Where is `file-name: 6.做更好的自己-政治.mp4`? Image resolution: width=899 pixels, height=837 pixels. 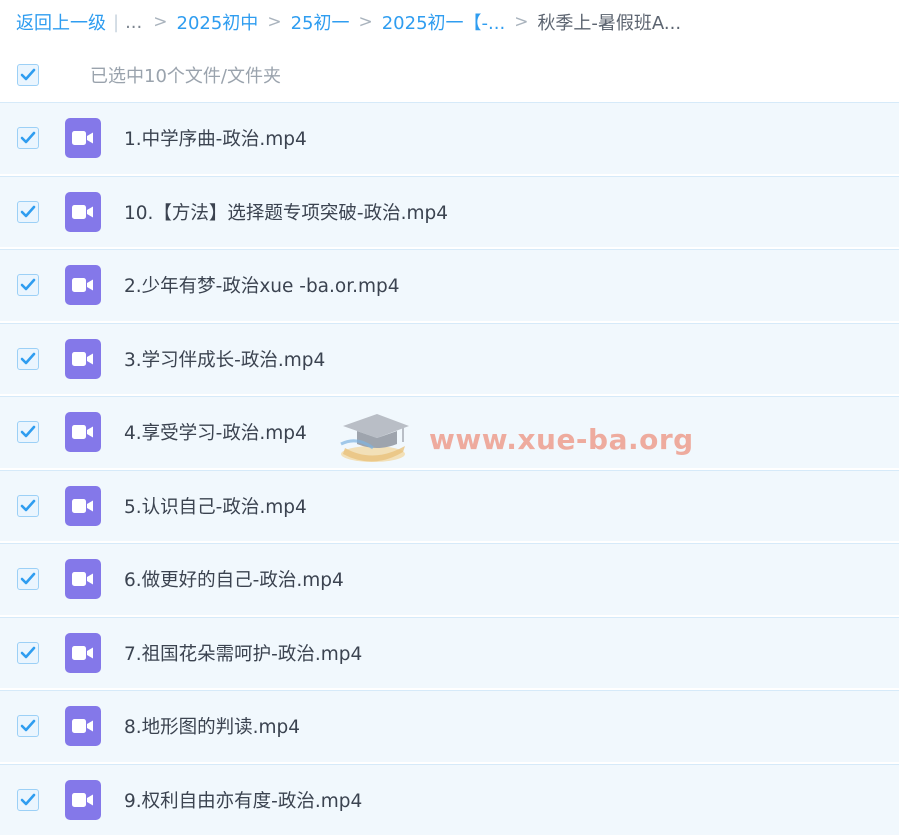 file-name: 6.做更好的自己-政治.mp4 is located at coordinates (234, 579).